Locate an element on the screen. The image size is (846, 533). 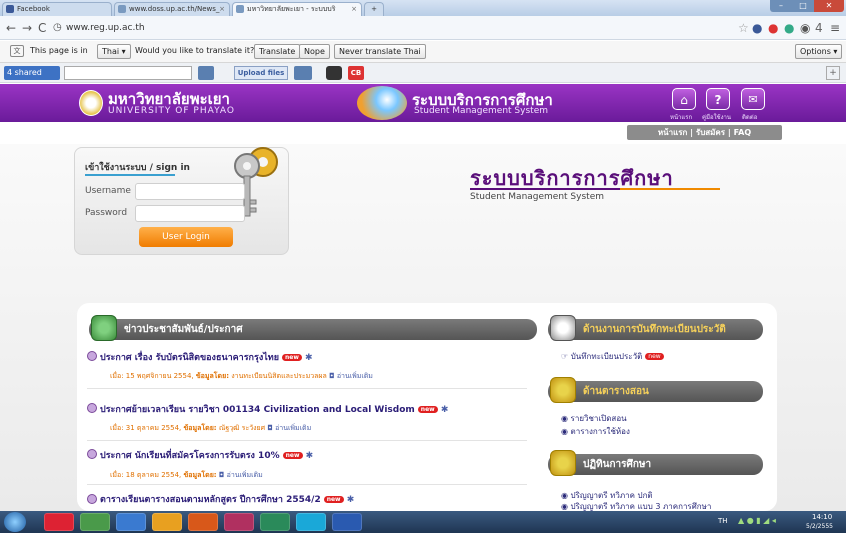
new-tab-button: + is located at coordinates (374, 9).